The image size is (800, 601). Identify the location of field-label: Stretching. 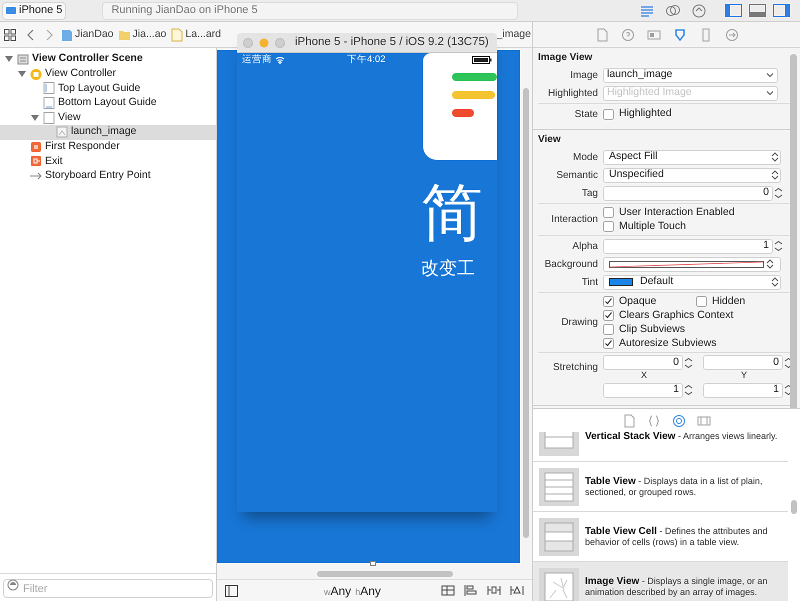
(575, 367).